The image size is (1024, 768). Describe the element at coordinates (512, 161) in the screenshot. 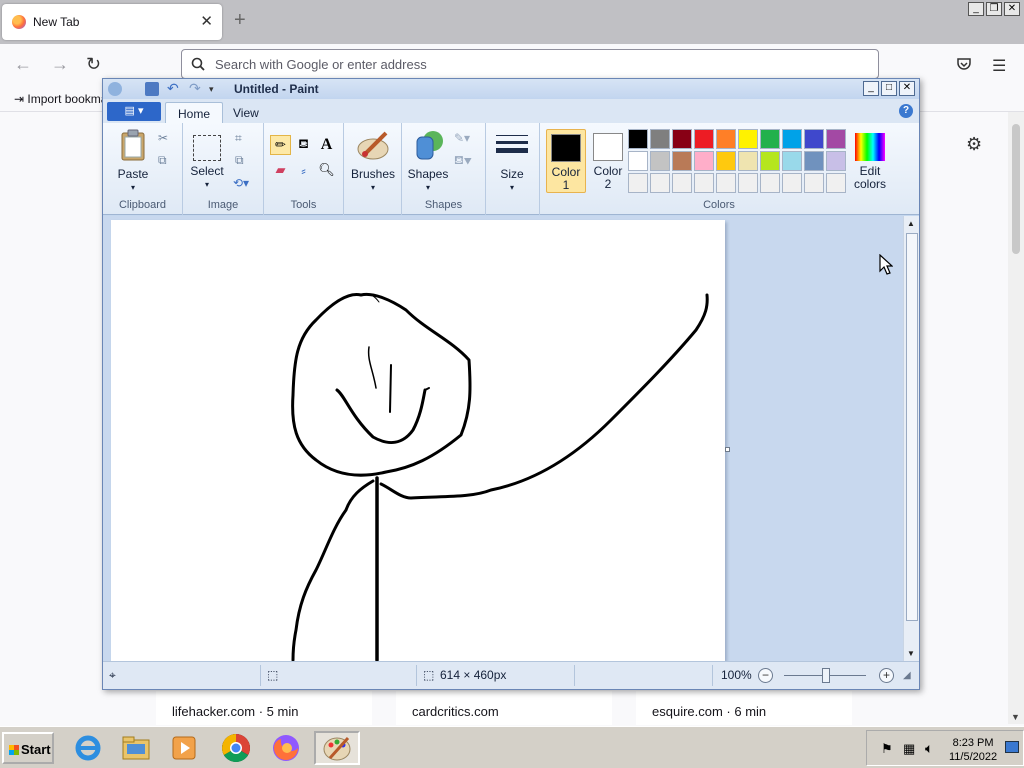

I see `size-button: Size ▾` at that location.